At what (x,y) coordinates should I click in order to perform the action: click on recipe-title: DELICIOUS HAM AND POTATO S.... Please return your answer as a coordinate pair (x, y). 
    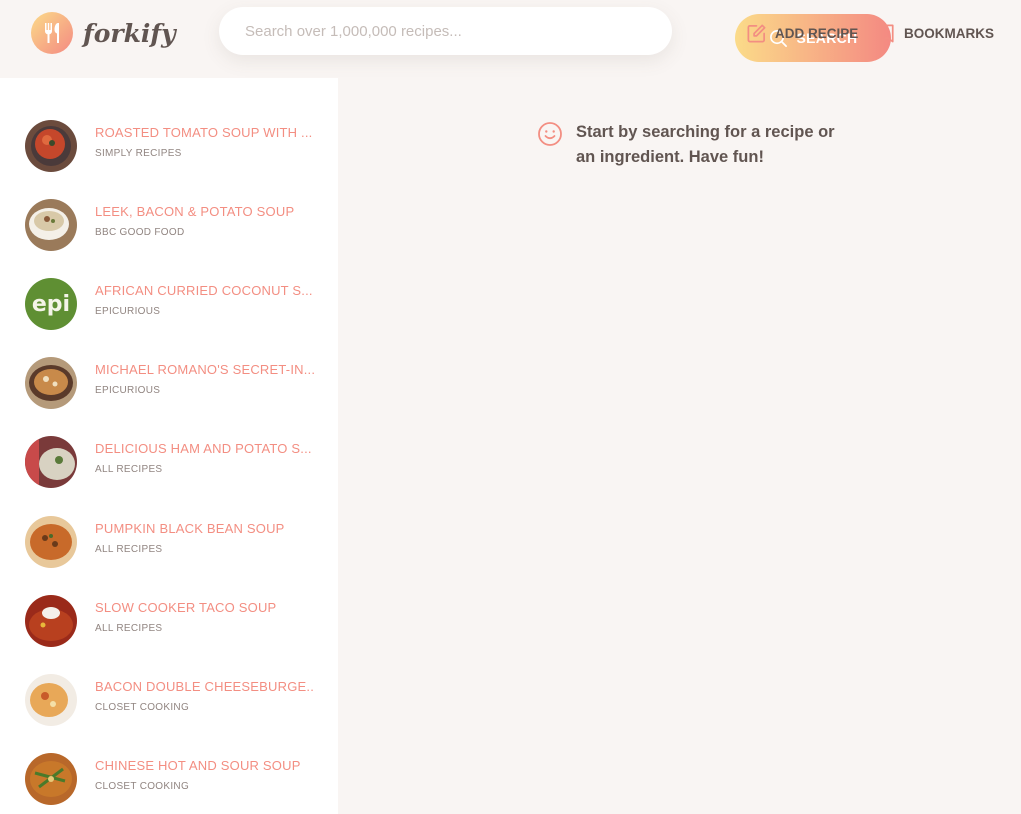
    Looking at the image, I should click on (203, 448).